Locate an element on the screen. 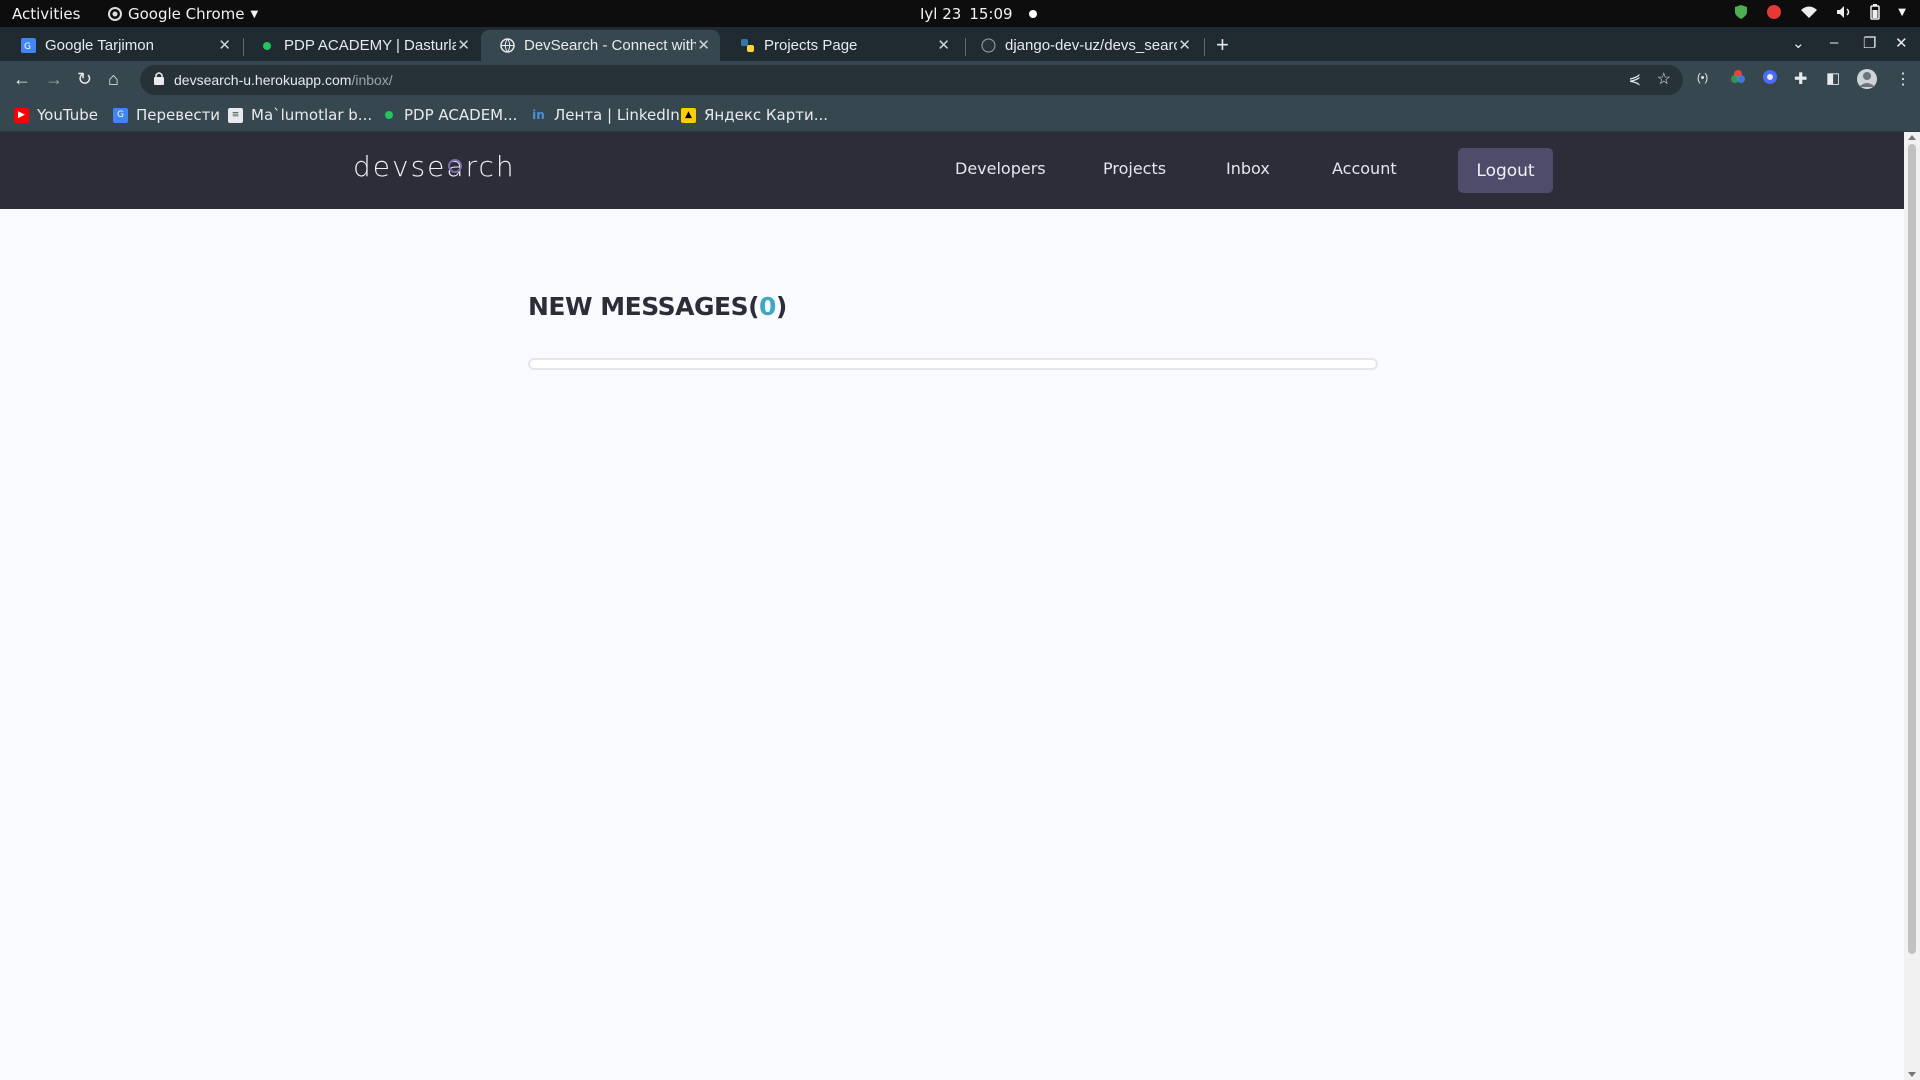 This screenshot has height=1080, width=1920. home-icon: ⌂ is located at coordinates (113, 79).